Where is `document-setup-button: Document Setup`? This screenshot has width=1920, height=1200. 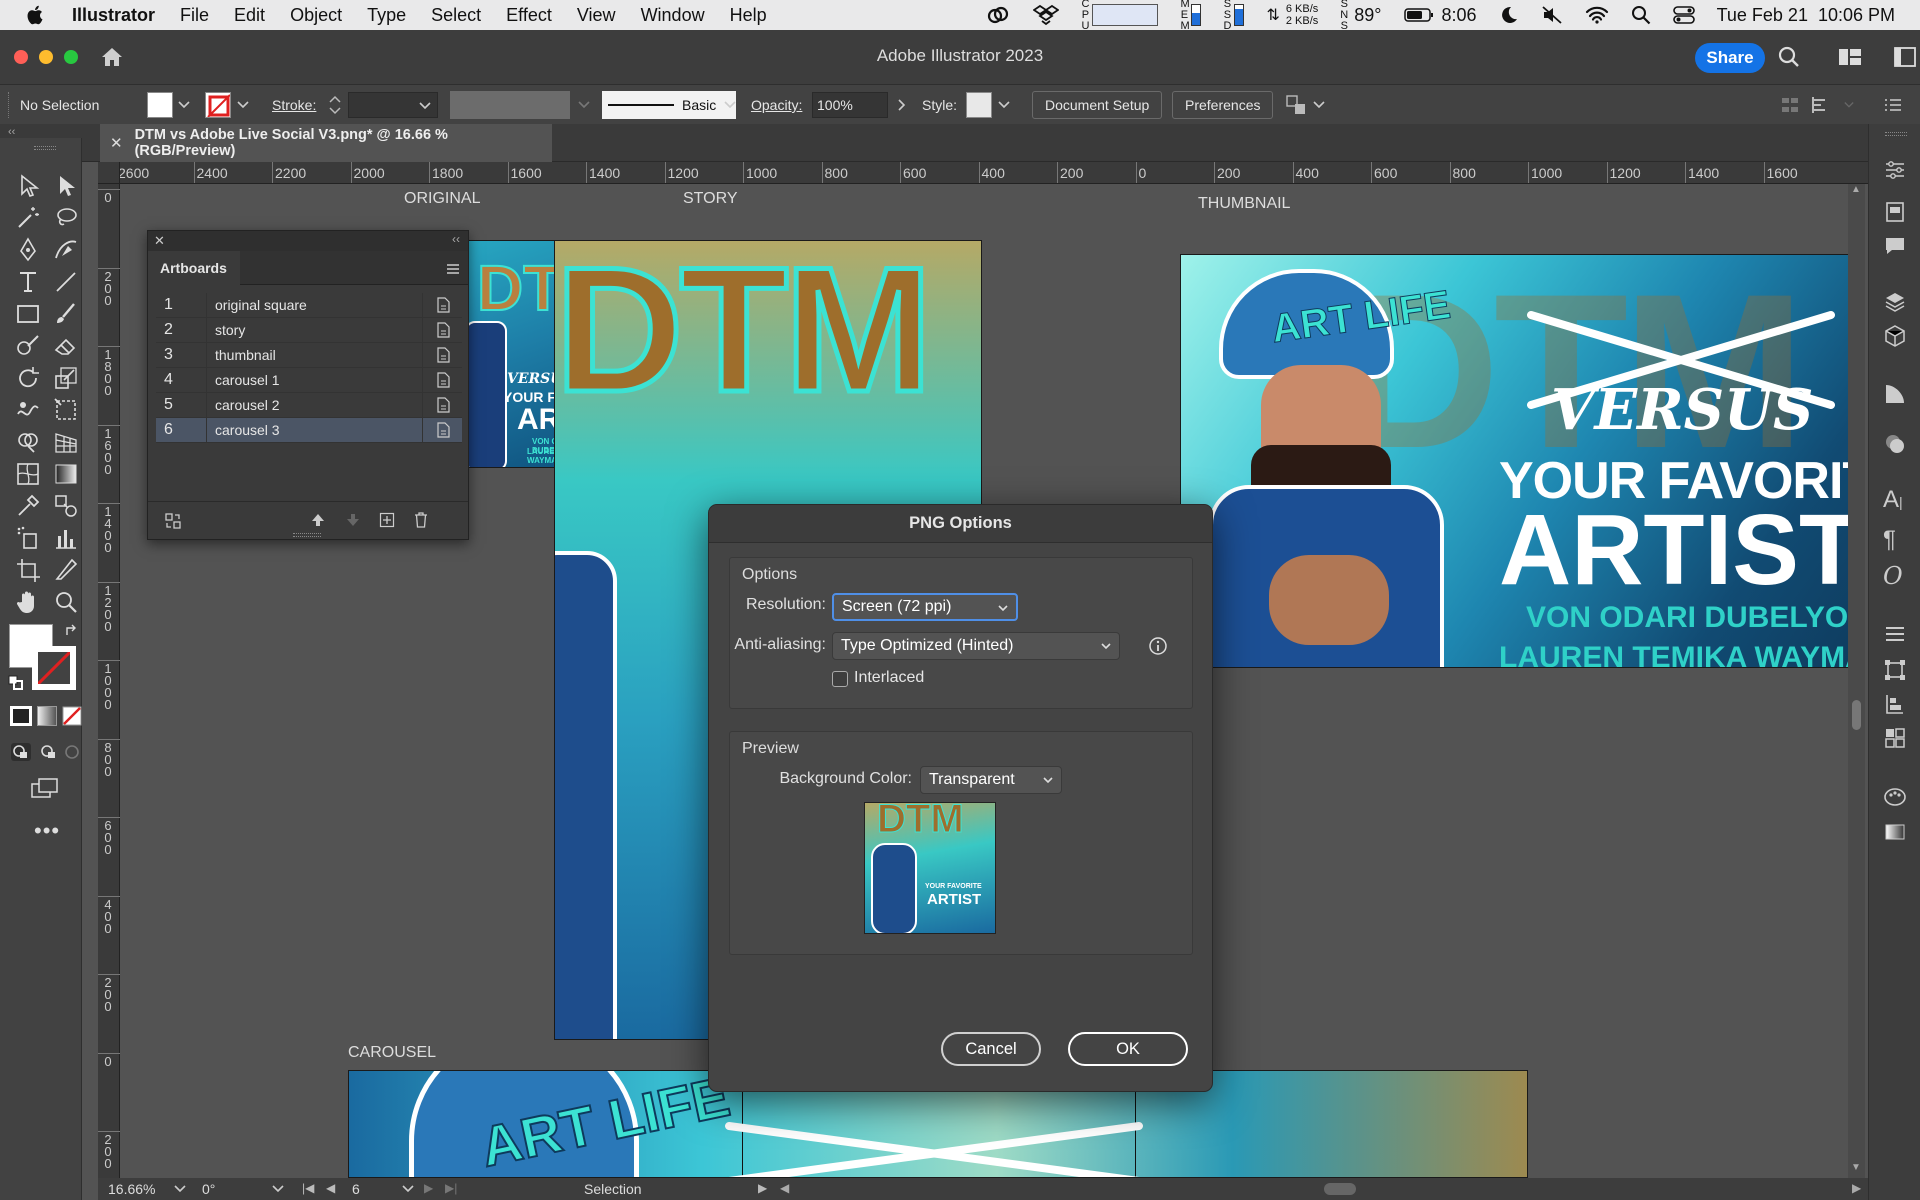
document-setup-button: Document Setup is located at coordinates (1097, 105).